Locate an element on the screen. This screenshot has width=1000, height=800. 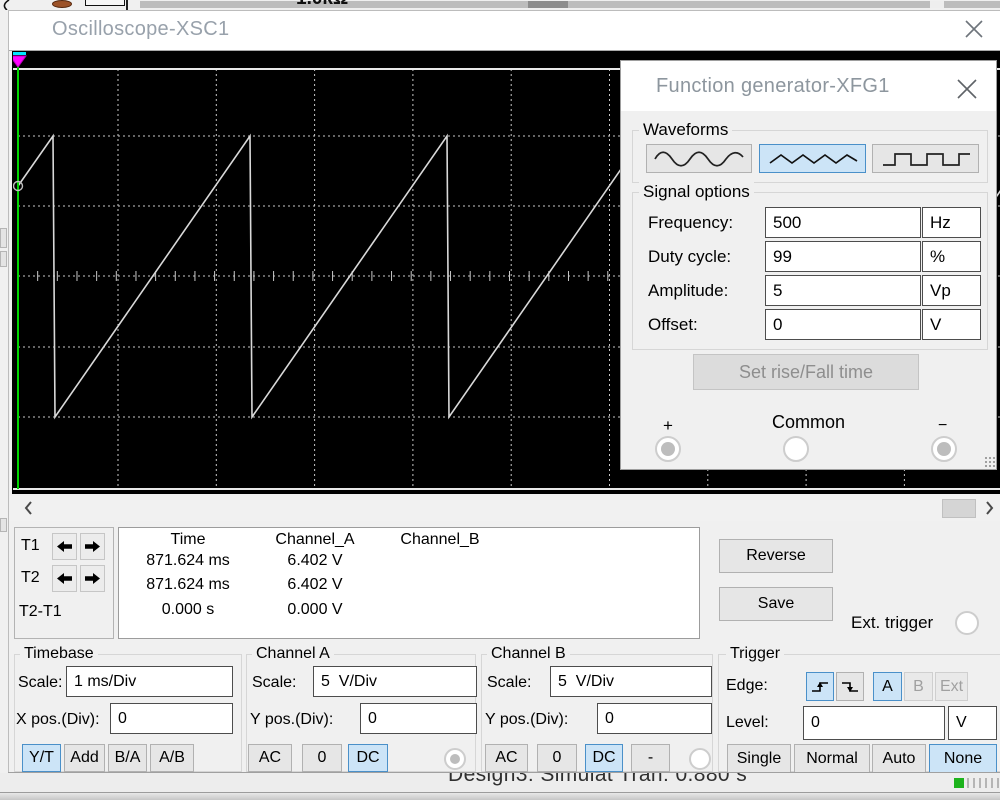
resistor-label-clipped: 1.0kΩ is located at coordinates (332, 4).